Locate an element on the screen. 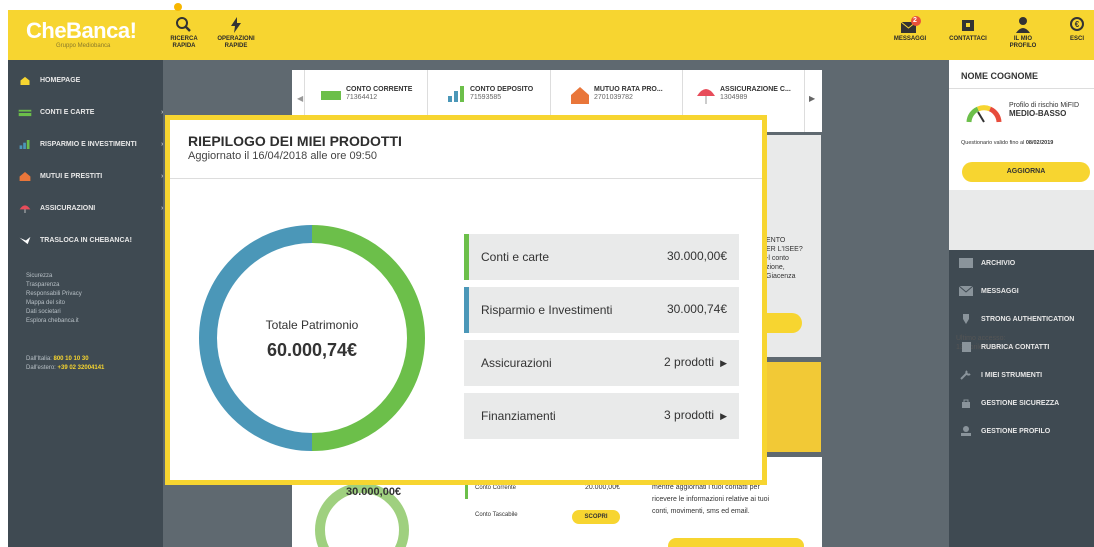 This screenshot has height=547, width=1094. carousel-next-icon: ▶ is located at coordinates (812, 98).